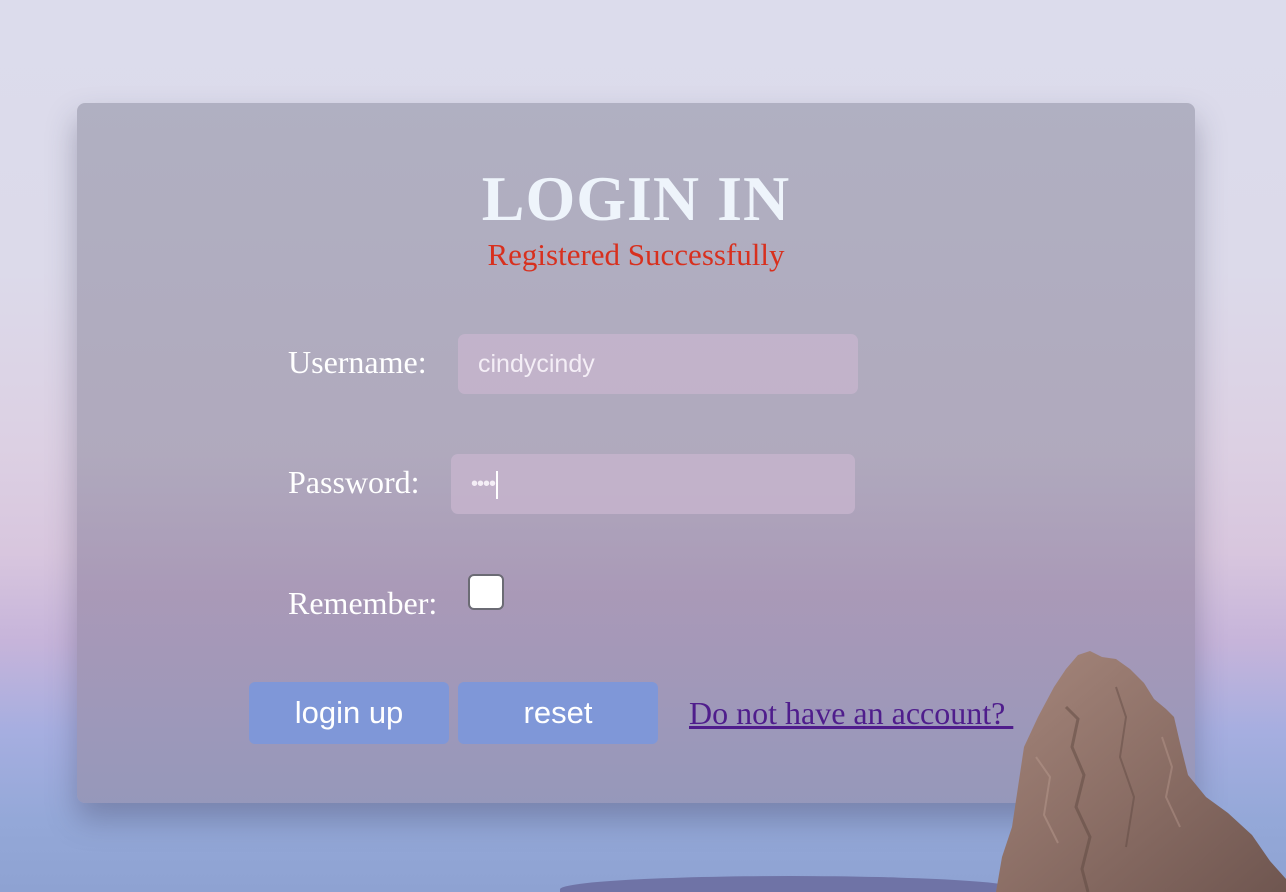 The width and height of the screenshot is (1286, 892). What do you see at coordinates (558, 713) in the screenshot?
I see `reset-button: reset` at bounding box center [558, 713].